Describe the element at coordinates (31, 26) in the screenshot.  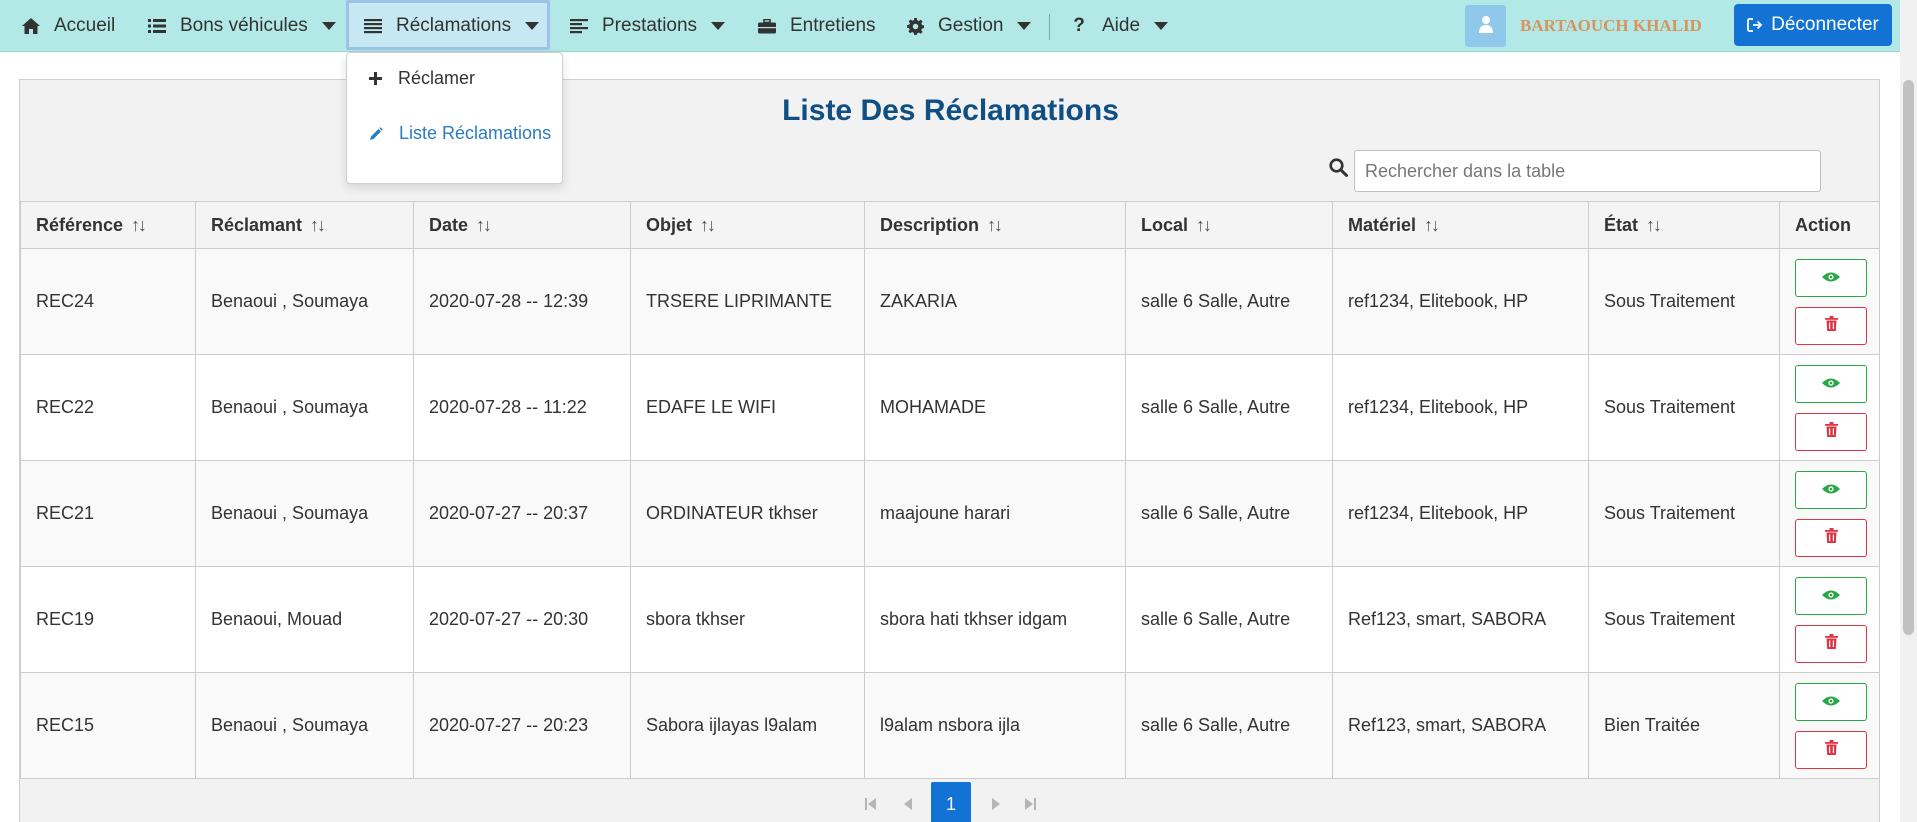
I see `home-icon` at that location.